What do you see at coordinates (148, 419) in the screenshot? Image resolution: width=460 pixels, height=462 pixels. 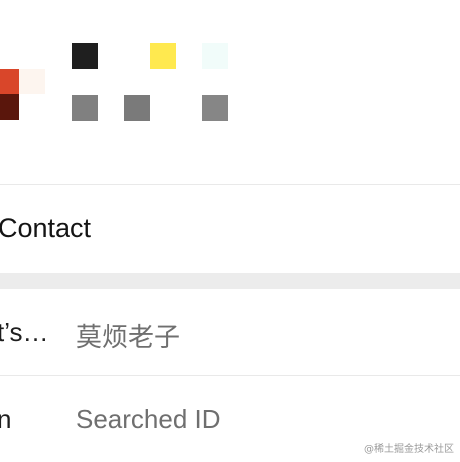 I see `info-value-source: Searched ID` at bounding box center [148, 419].